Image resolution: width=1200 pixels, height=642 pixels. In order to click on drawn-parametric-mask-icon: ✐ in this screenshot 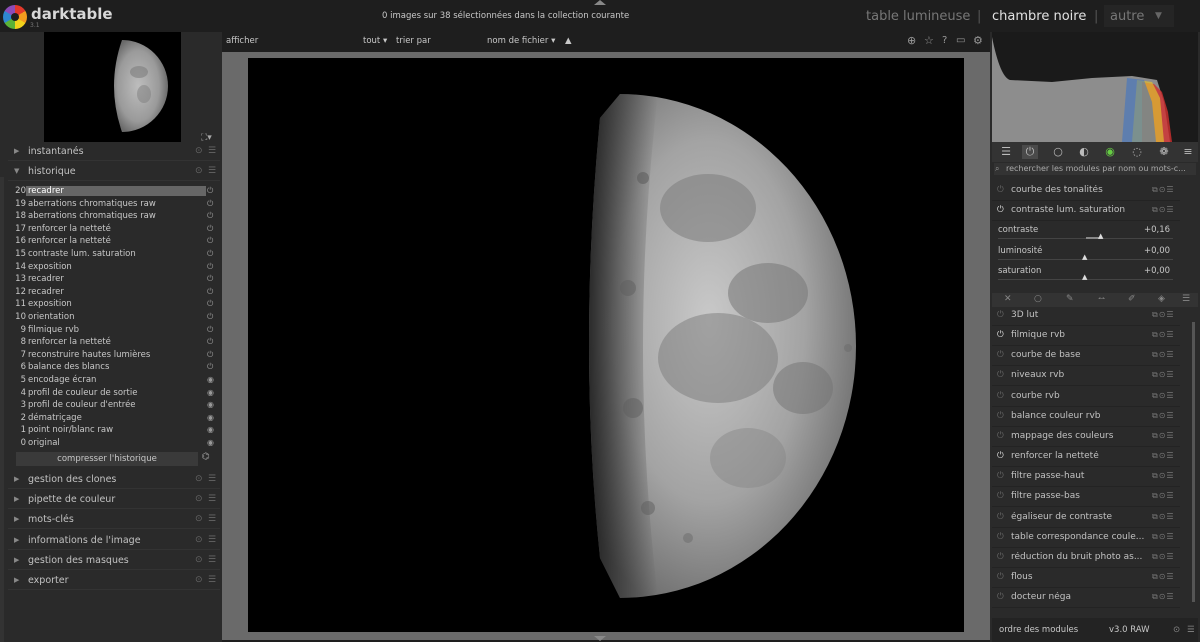, I will do `click(1132, 299)`.